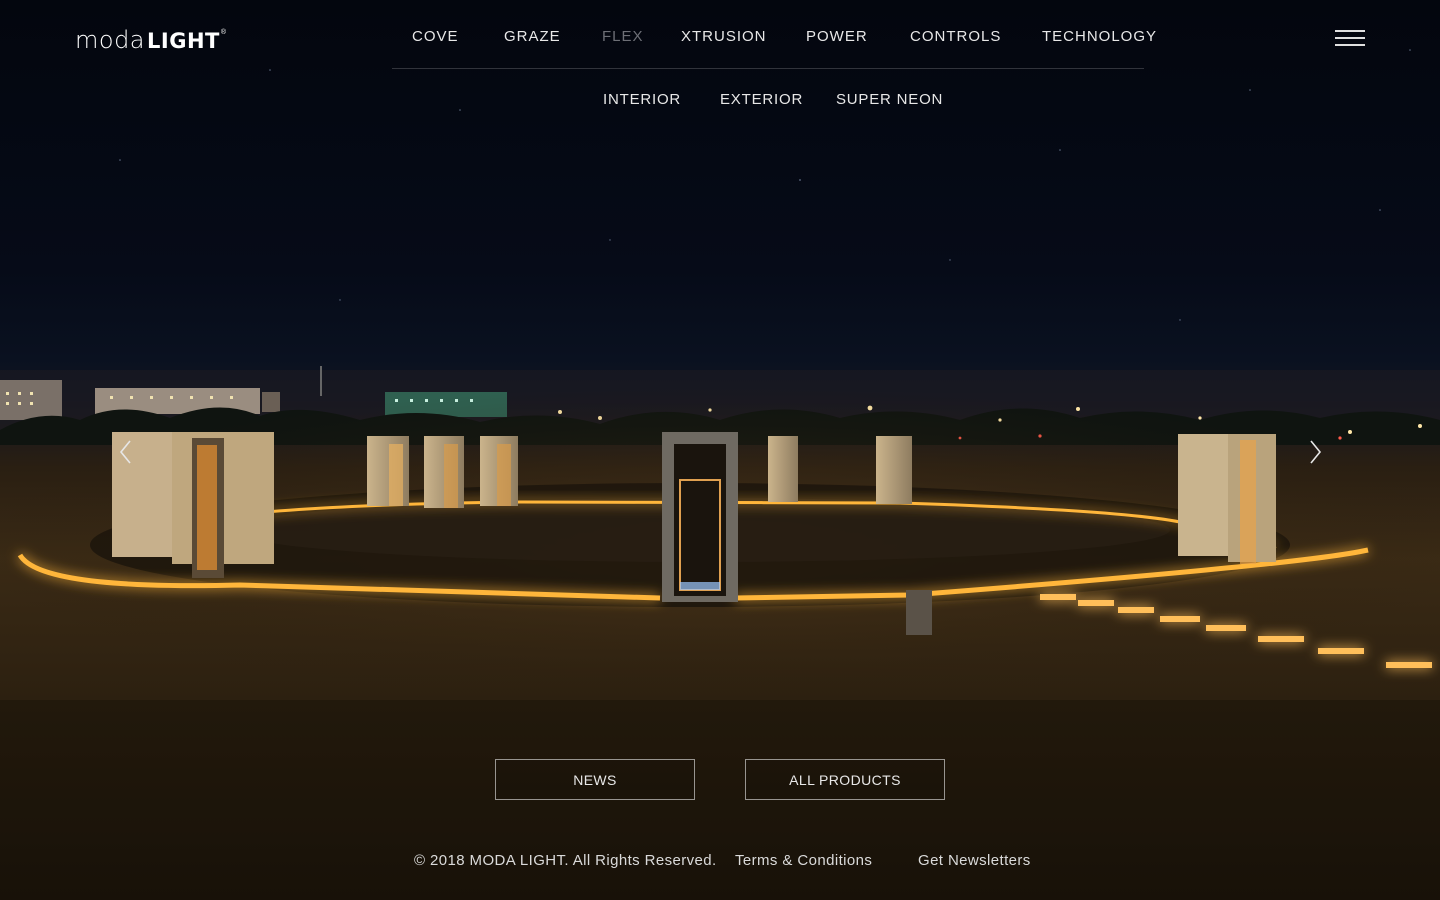  What do you see at coordinates (623, 36) in the screenshot?
I see `nav-item-flex: FLEX` at bounding box center [623, 36].